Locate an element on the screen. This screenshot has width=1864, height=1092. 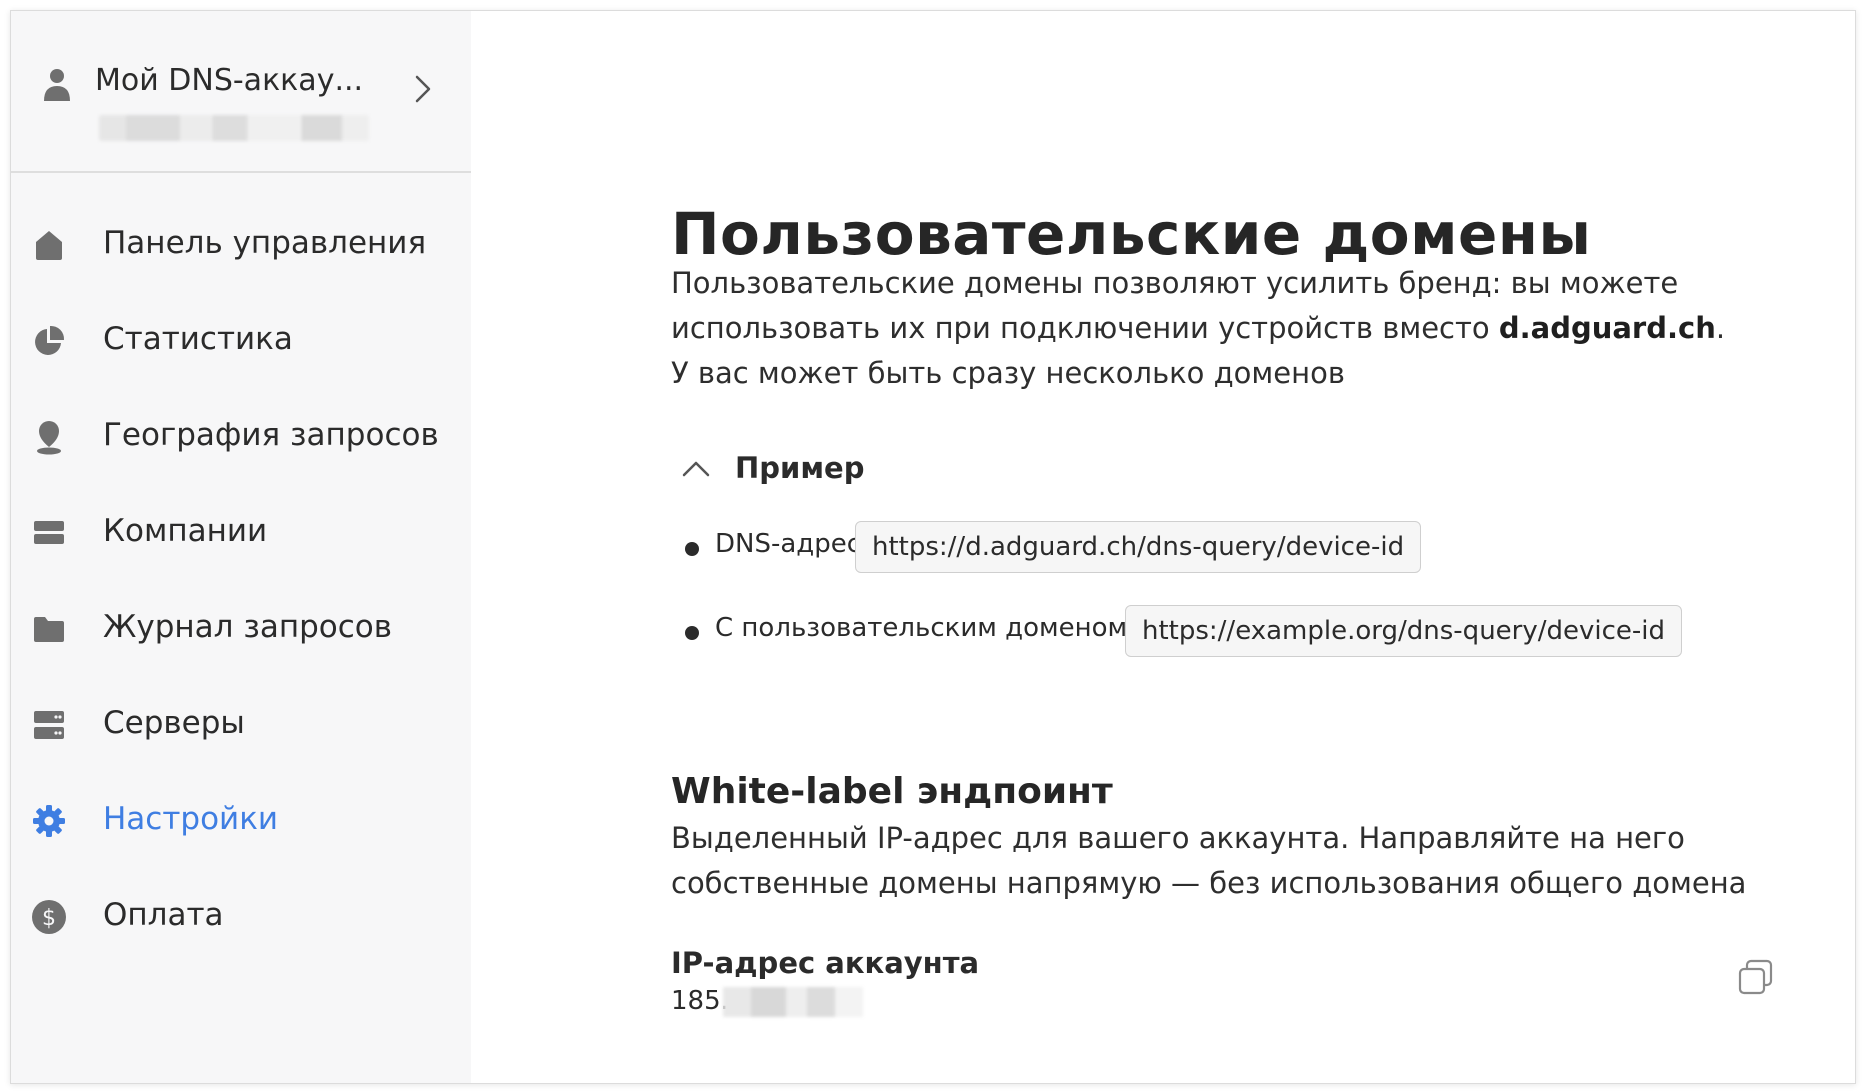
sidebar-item-label: Настройки is located at coordinates (191, 819).